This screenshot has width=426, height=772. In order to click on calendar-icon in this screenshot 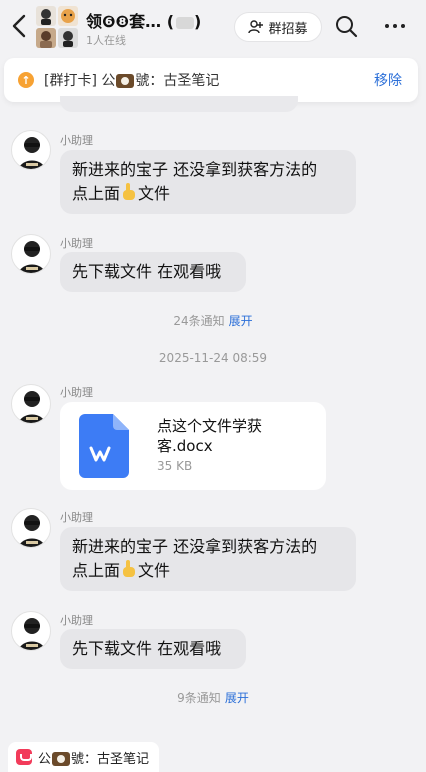, I will do `click(24, 757)`.